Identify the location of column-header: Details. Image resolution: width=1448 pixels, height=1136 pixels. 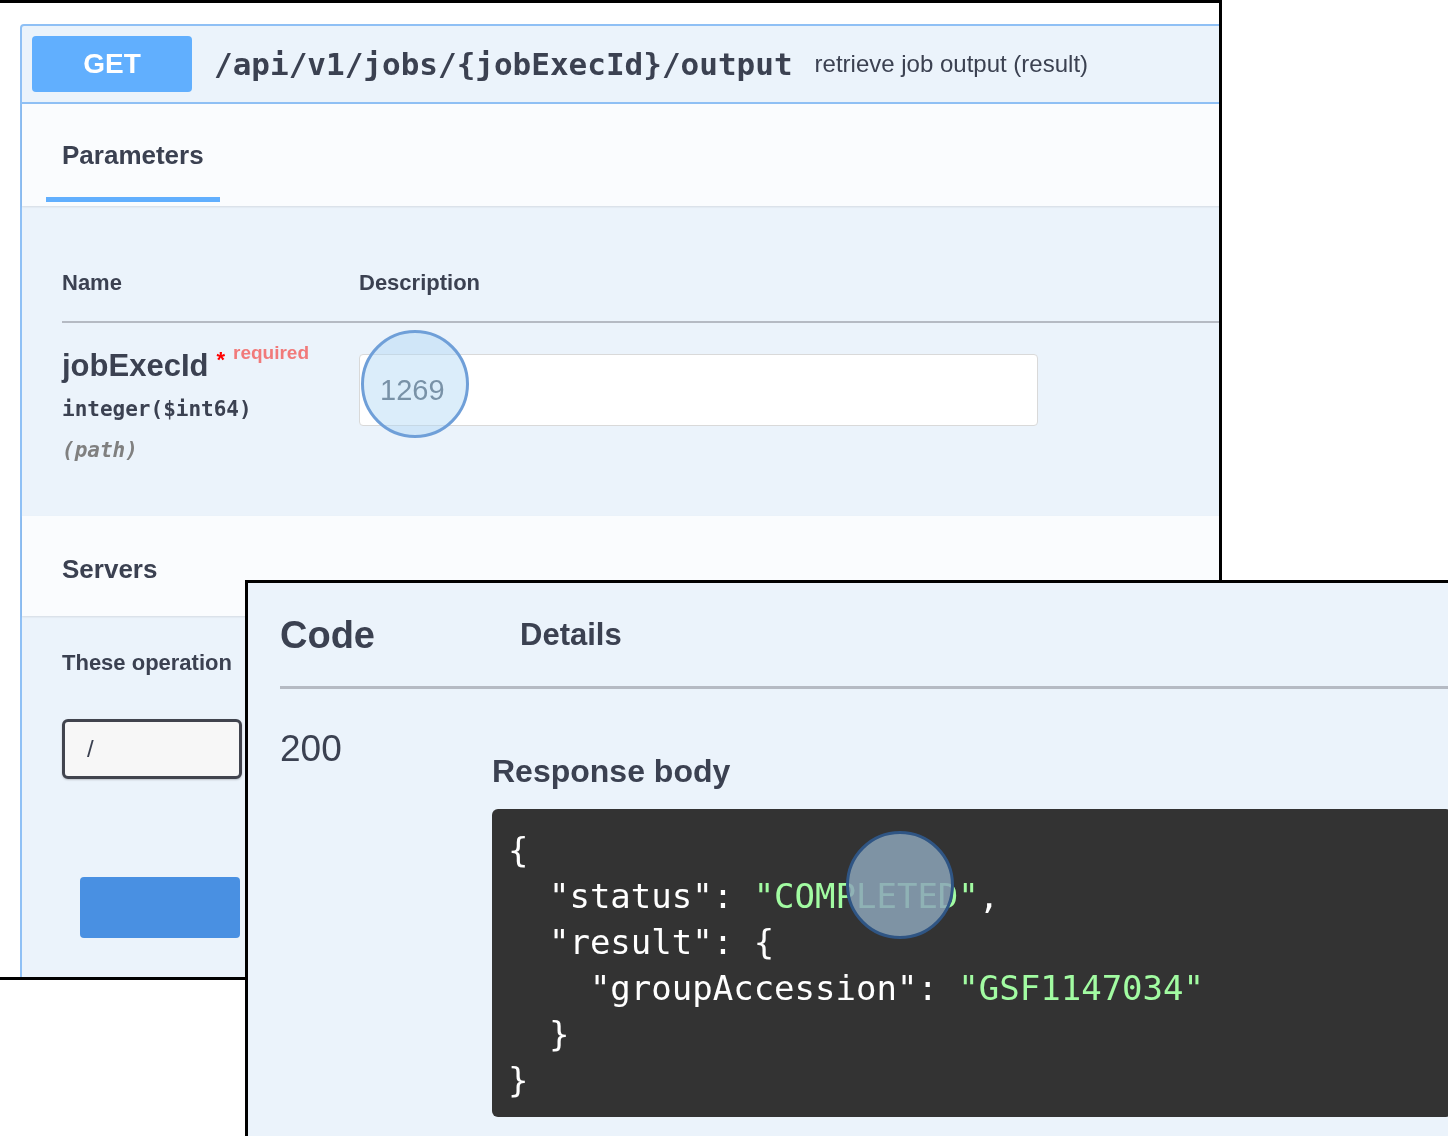
(571, 635).